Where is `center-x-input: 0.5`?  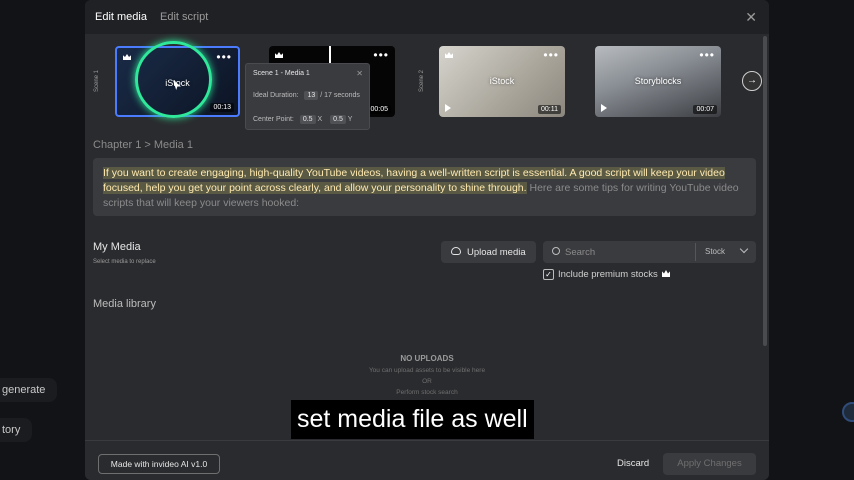 center-x-input: 0.5 is located at coordinates (307, 119).